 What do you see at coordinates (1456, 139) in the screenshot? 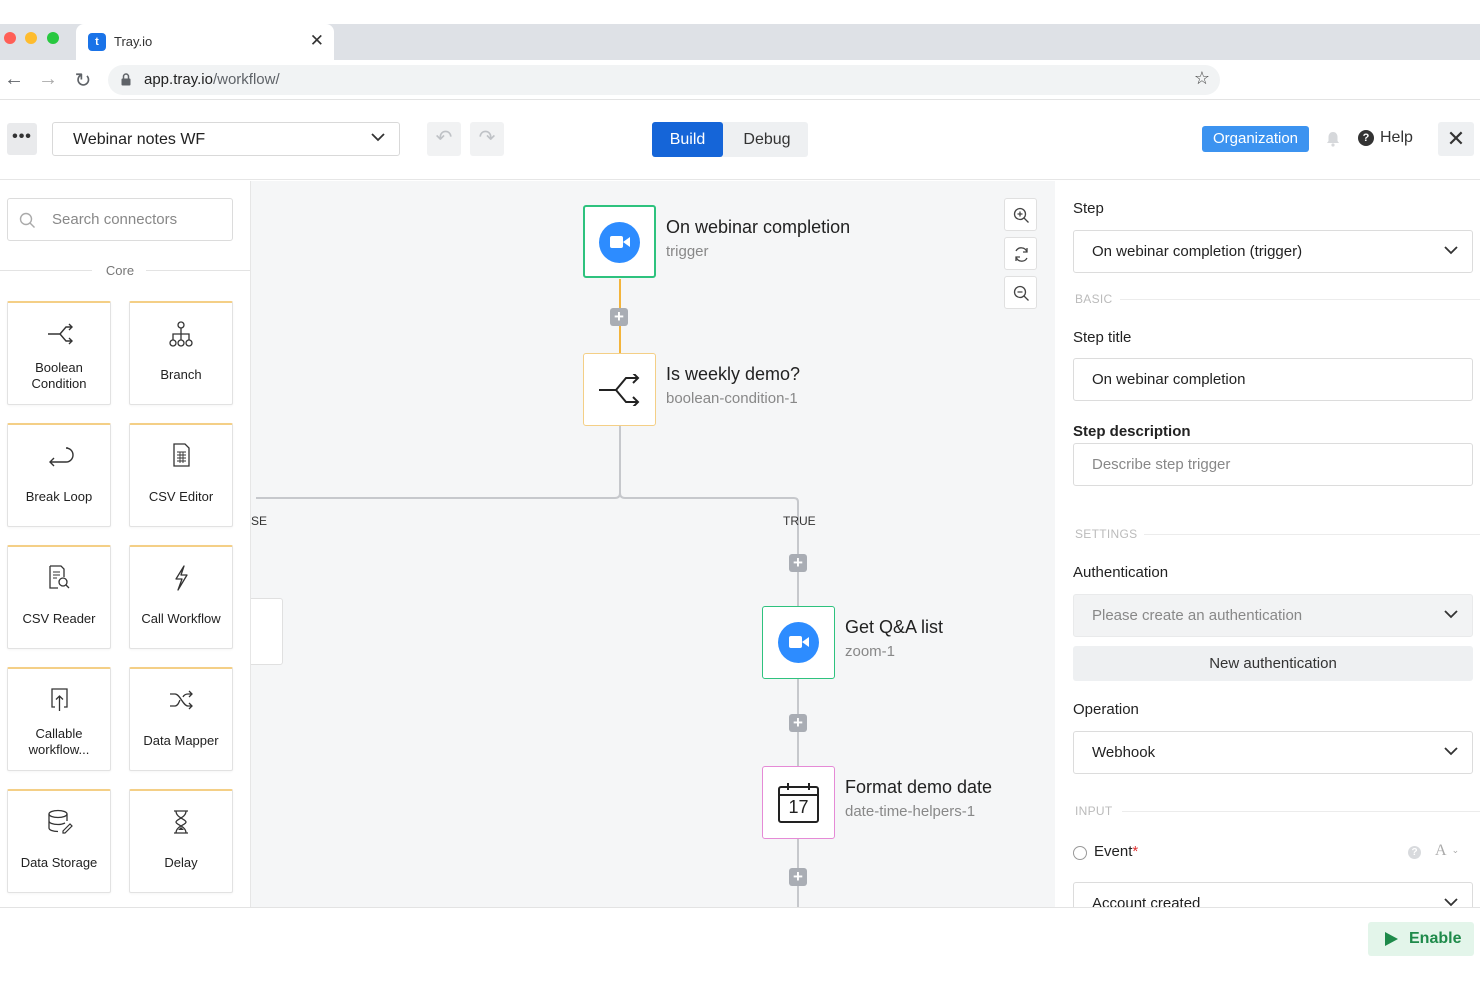
I see `close-editor-button: ✕` at bounding box center [1456, 139].